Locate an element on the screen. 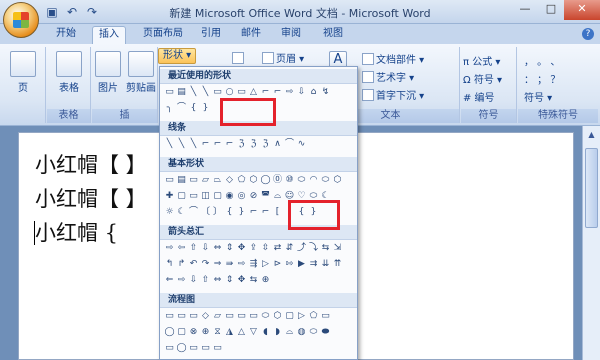  shape-item: ▽ is located at coordinates (253, 332).